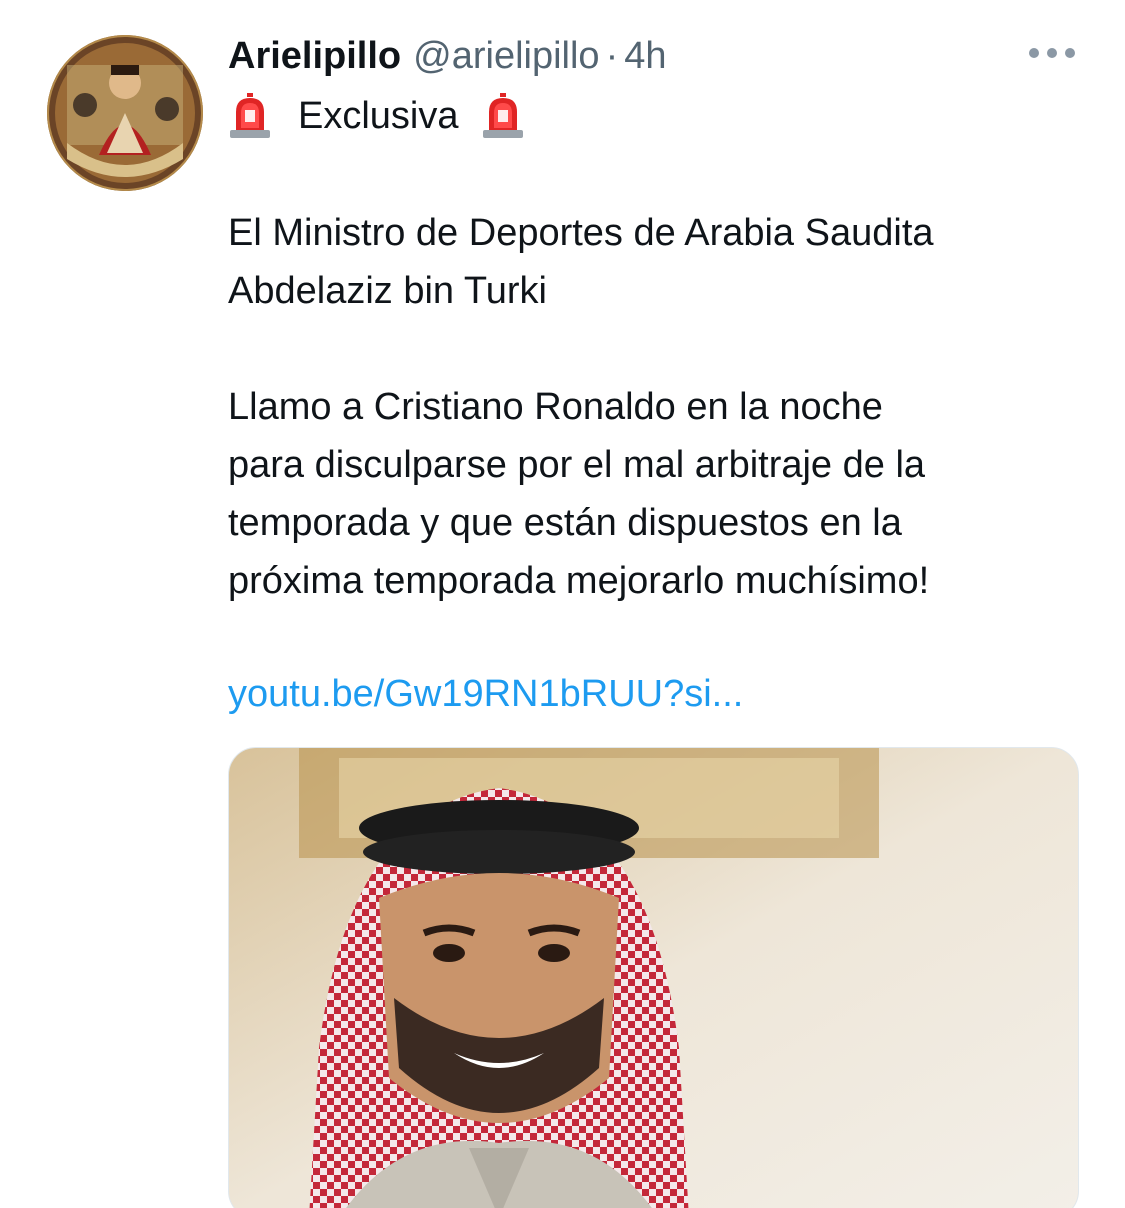 The width and height of the screenshot is (1125, 1208). Describe the element at coordinates (555, 407) in the screenshot. I see `text-line: Llamo a Cristiano Ronaldo en la noche` at that location.